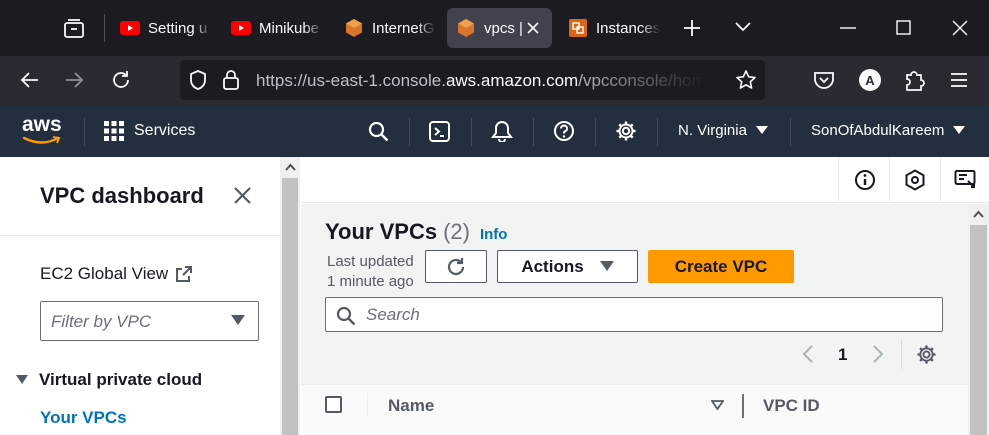 The width and height of the screenshot is (989, 435). What do you see at coordinates (30, 80) in the screenshot?
I see `back-arrow-icon` at bounding box center [30, 80].